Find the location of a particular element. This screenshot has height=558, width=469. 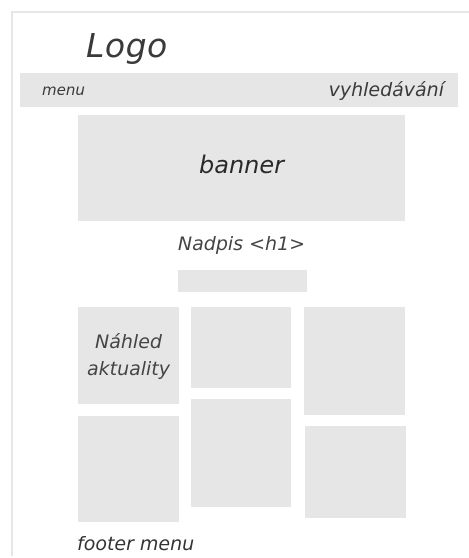

subheading-placeholder is located at coordinates (242, 281).